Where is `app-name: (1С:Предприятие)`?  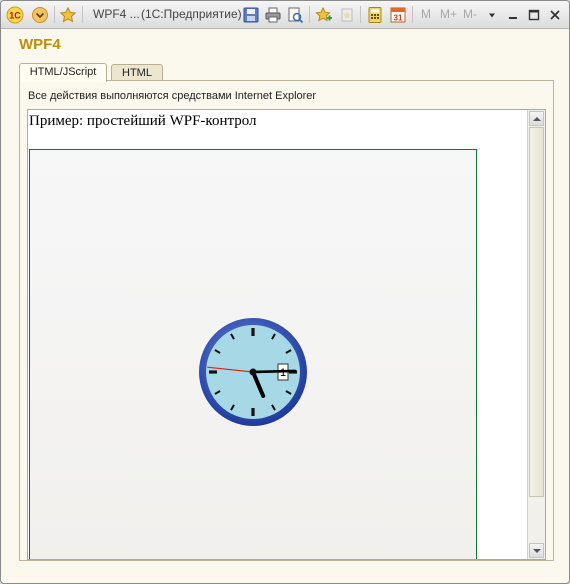 app-name: (1С:Предприятие) is located at coordinates (191, 14).